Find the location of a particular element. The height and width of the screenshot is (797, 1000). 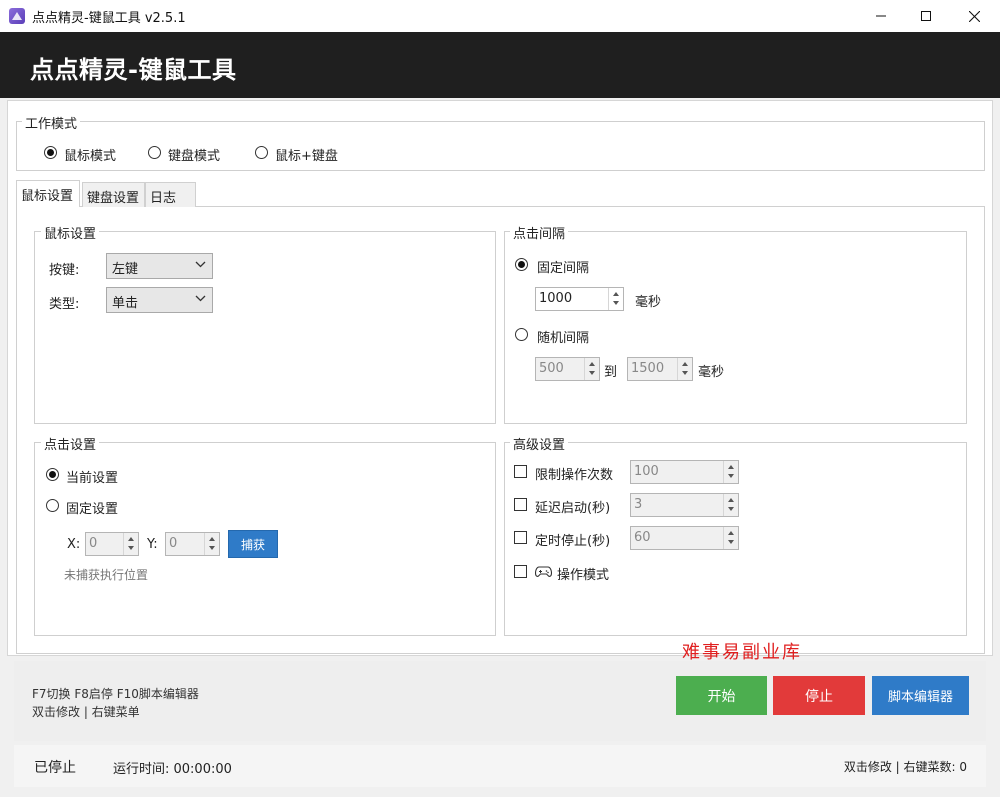

start-button: 开始 is located at coordinates (721, 695).